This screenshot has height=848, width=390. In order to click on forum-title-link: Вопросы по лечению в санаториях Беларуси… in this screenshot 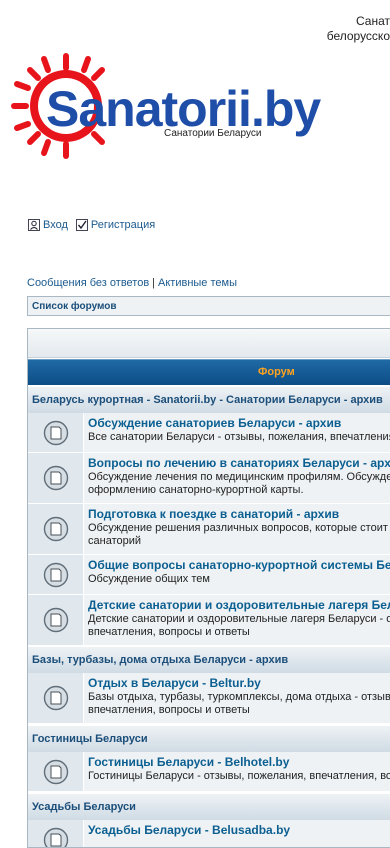, I will do `click(239, 463)`.